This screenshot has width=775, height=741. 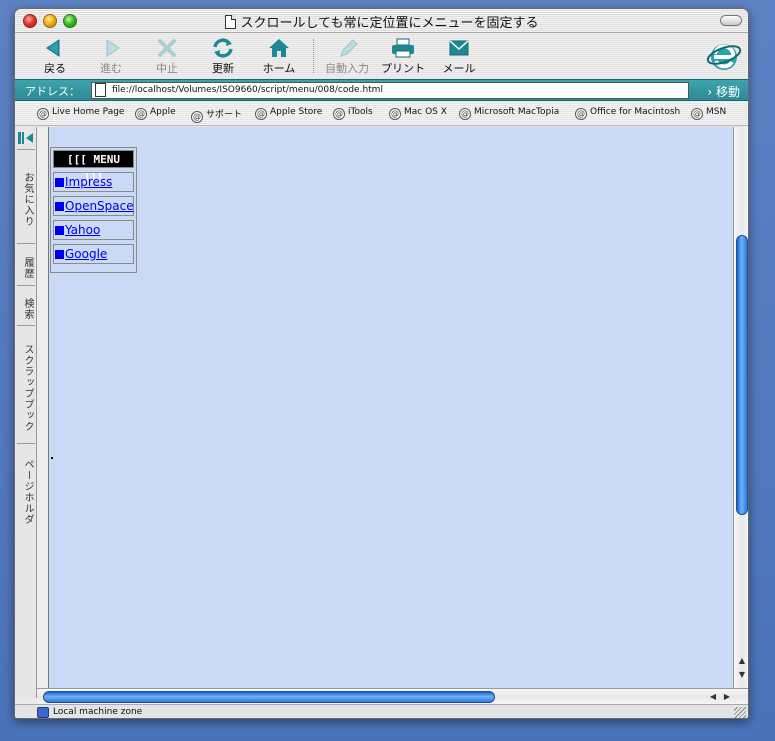 What do you see at coordinates (418, 113) in the screenshot?
I see `favorite-mac-os-x: @ Mac OS X` at bounding box center [418, 113].